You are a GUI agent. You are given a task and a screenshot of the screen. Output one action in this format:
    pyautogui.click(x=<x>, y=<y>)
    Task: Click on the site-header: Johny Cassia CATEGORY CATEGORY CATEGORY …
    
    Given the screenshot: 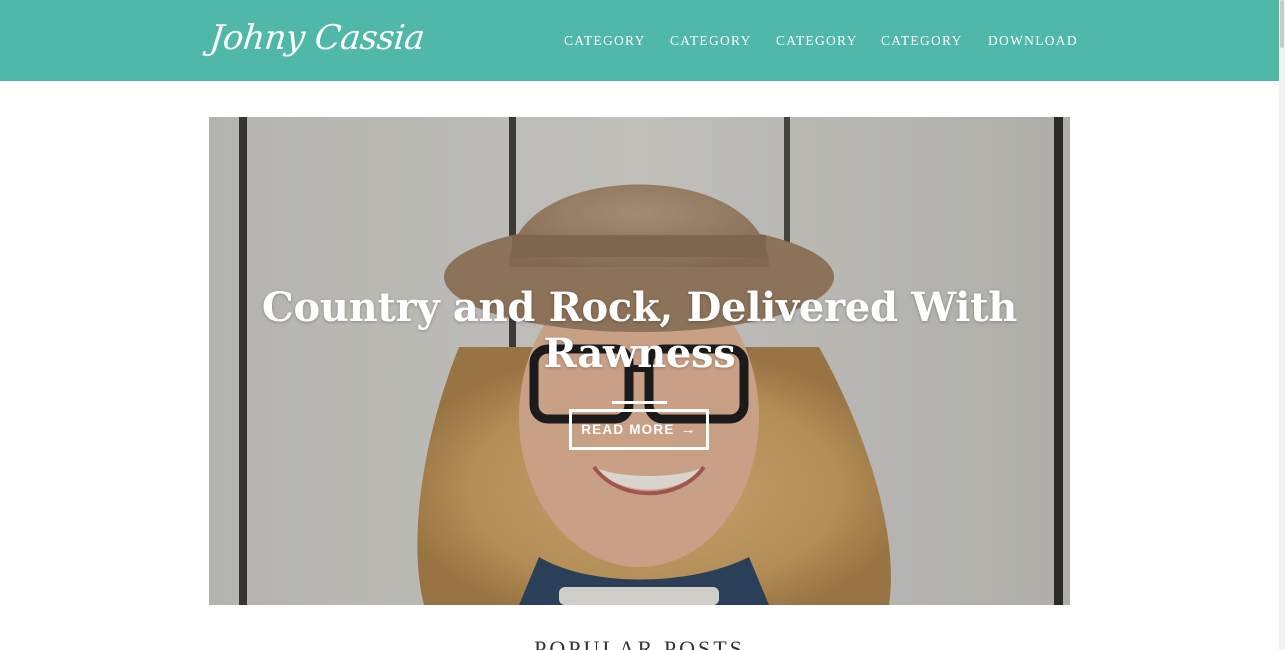 What is the action you would take?
    pyautogui.click(x=639, y=40)
    